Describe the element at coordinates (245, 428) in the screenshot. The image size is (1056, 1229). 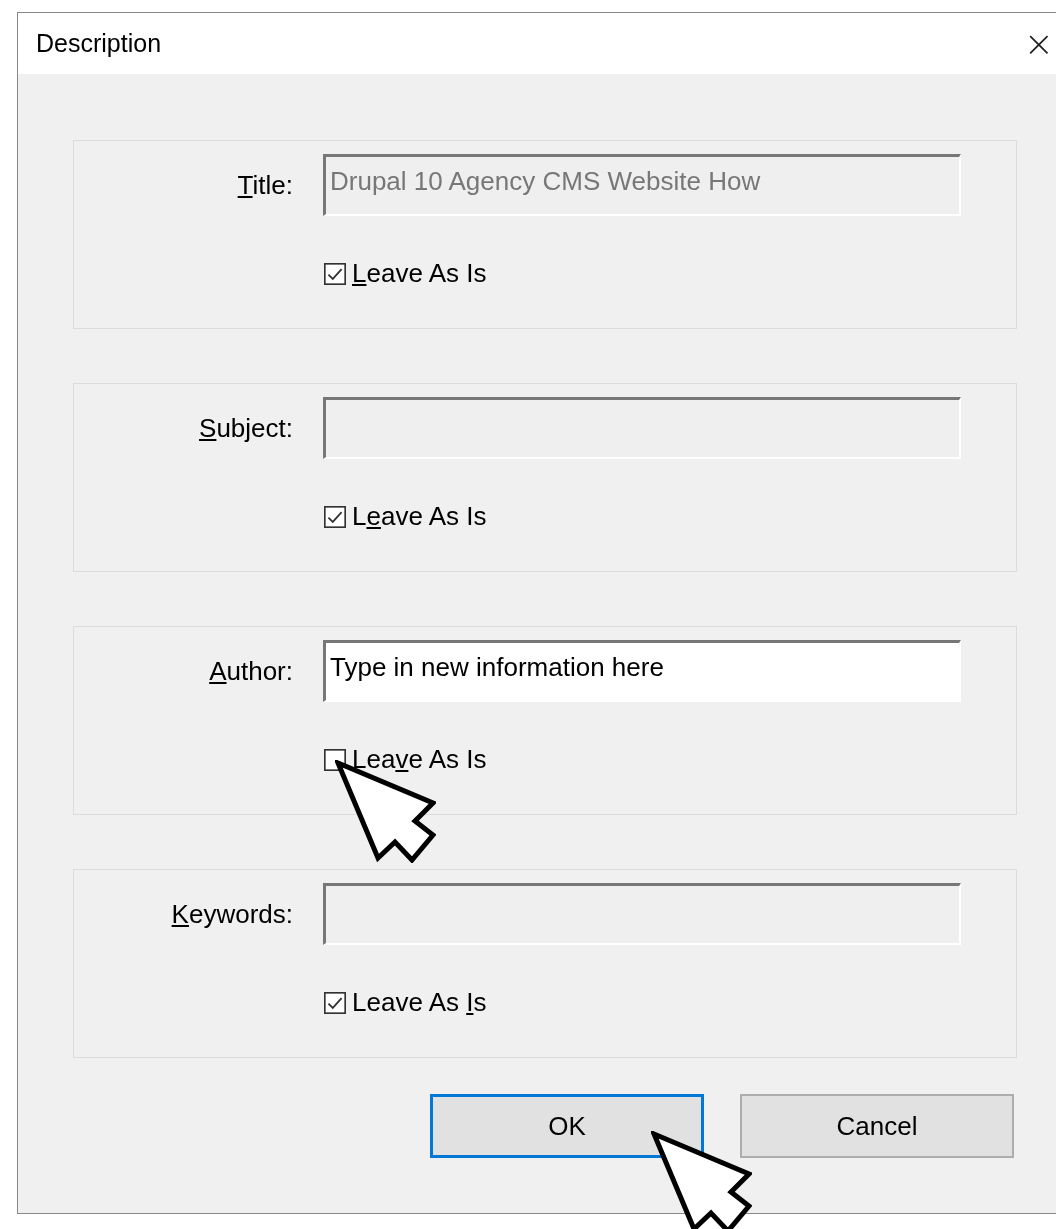
I see `field-label: Subject:` at that location.